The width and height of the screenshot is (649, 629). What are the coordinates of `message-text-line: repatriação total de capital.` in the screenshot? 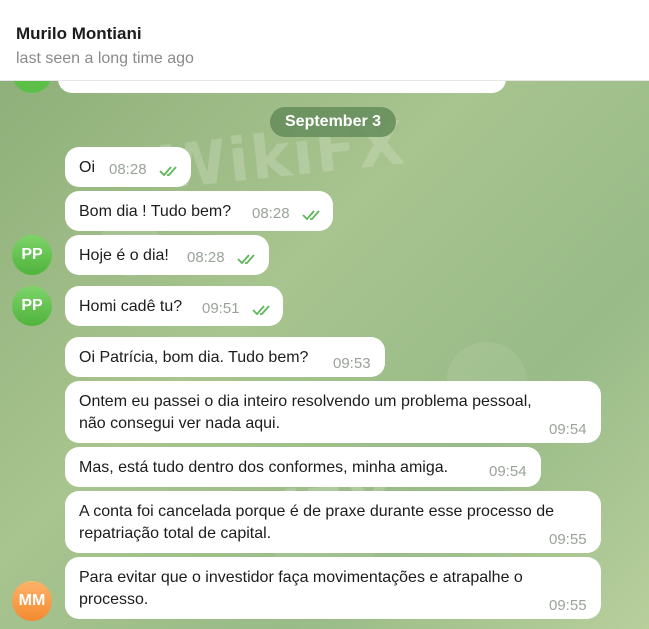 It's located at (175, 533).